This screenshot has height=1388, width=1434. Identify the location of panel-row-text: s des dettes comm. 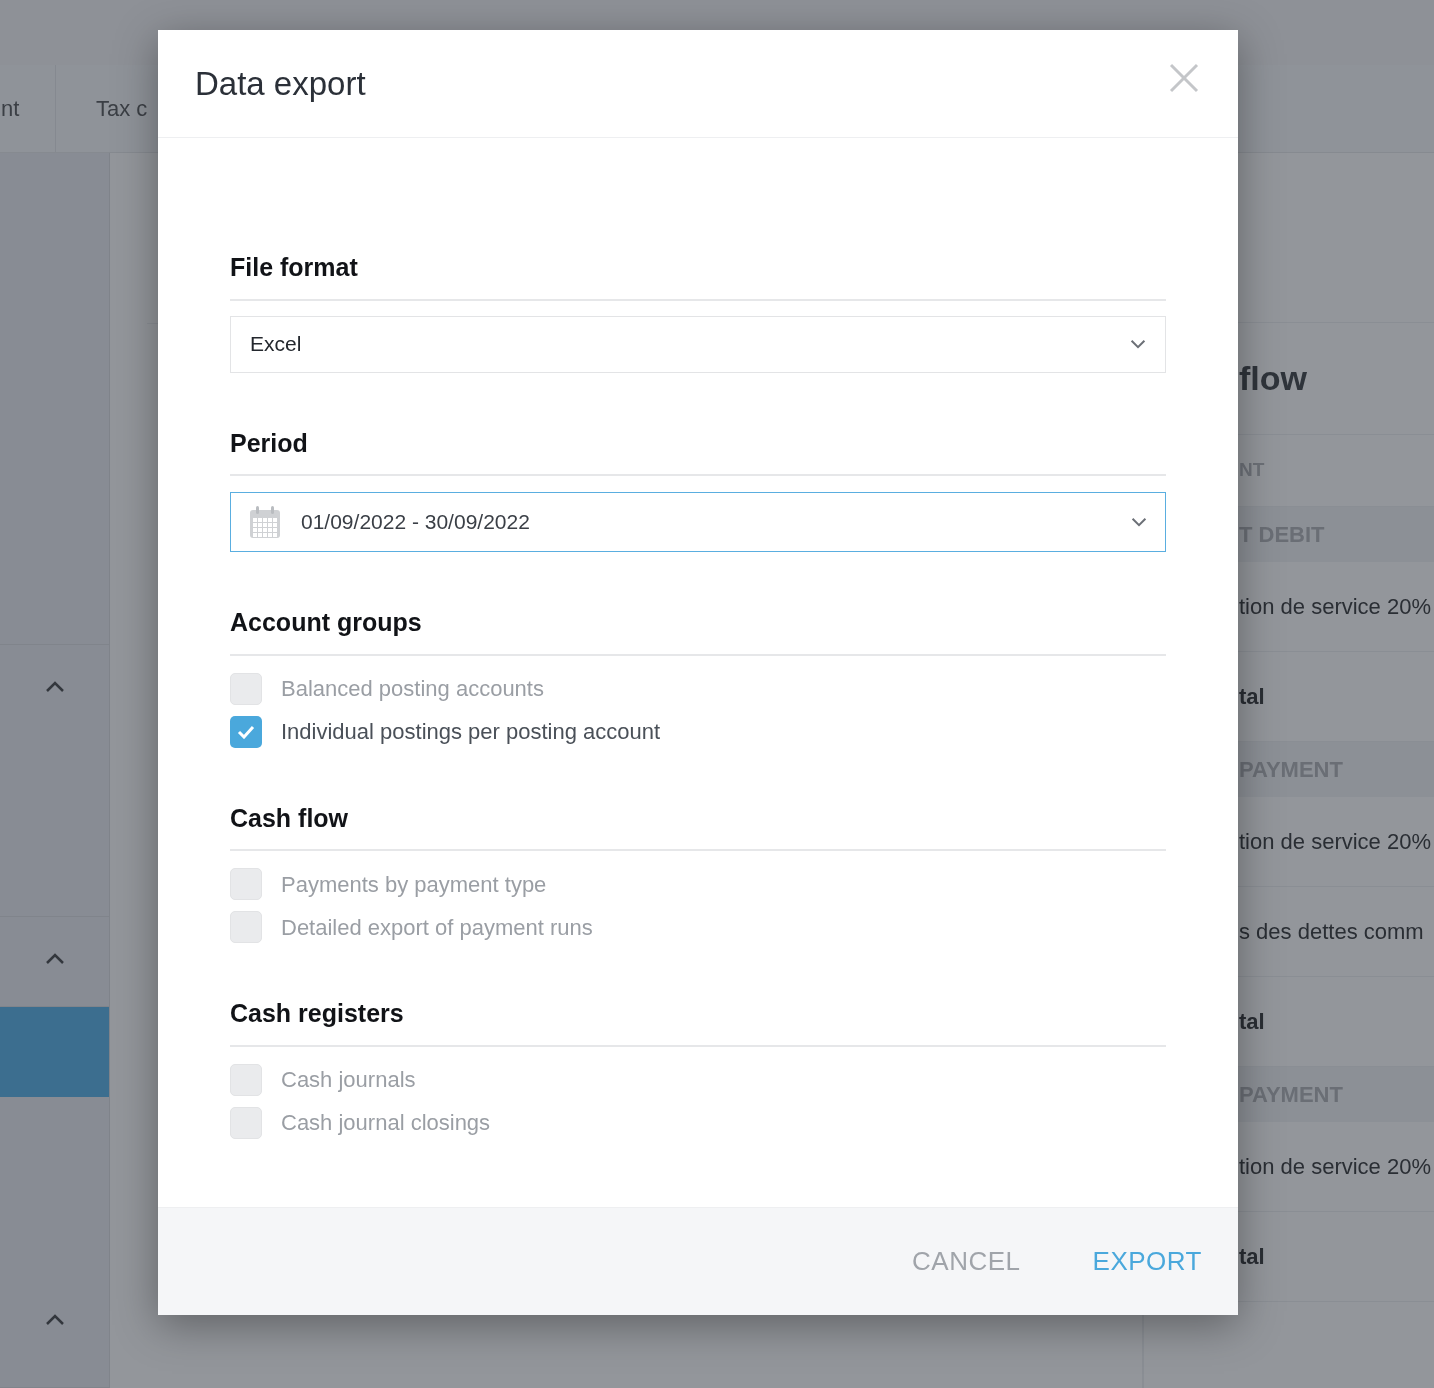
(1331, 932).